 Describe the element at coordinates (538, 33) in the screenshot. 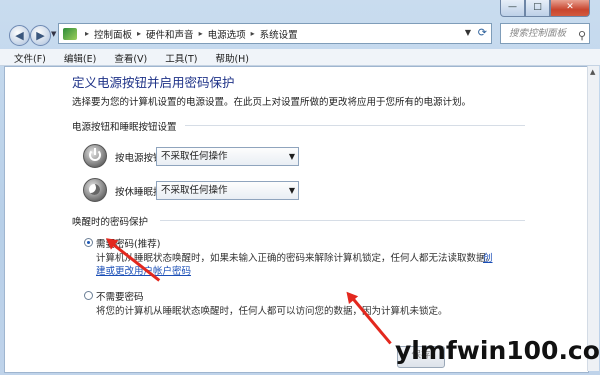

I see `search-placeholder: 搜索控制面板` at that location.